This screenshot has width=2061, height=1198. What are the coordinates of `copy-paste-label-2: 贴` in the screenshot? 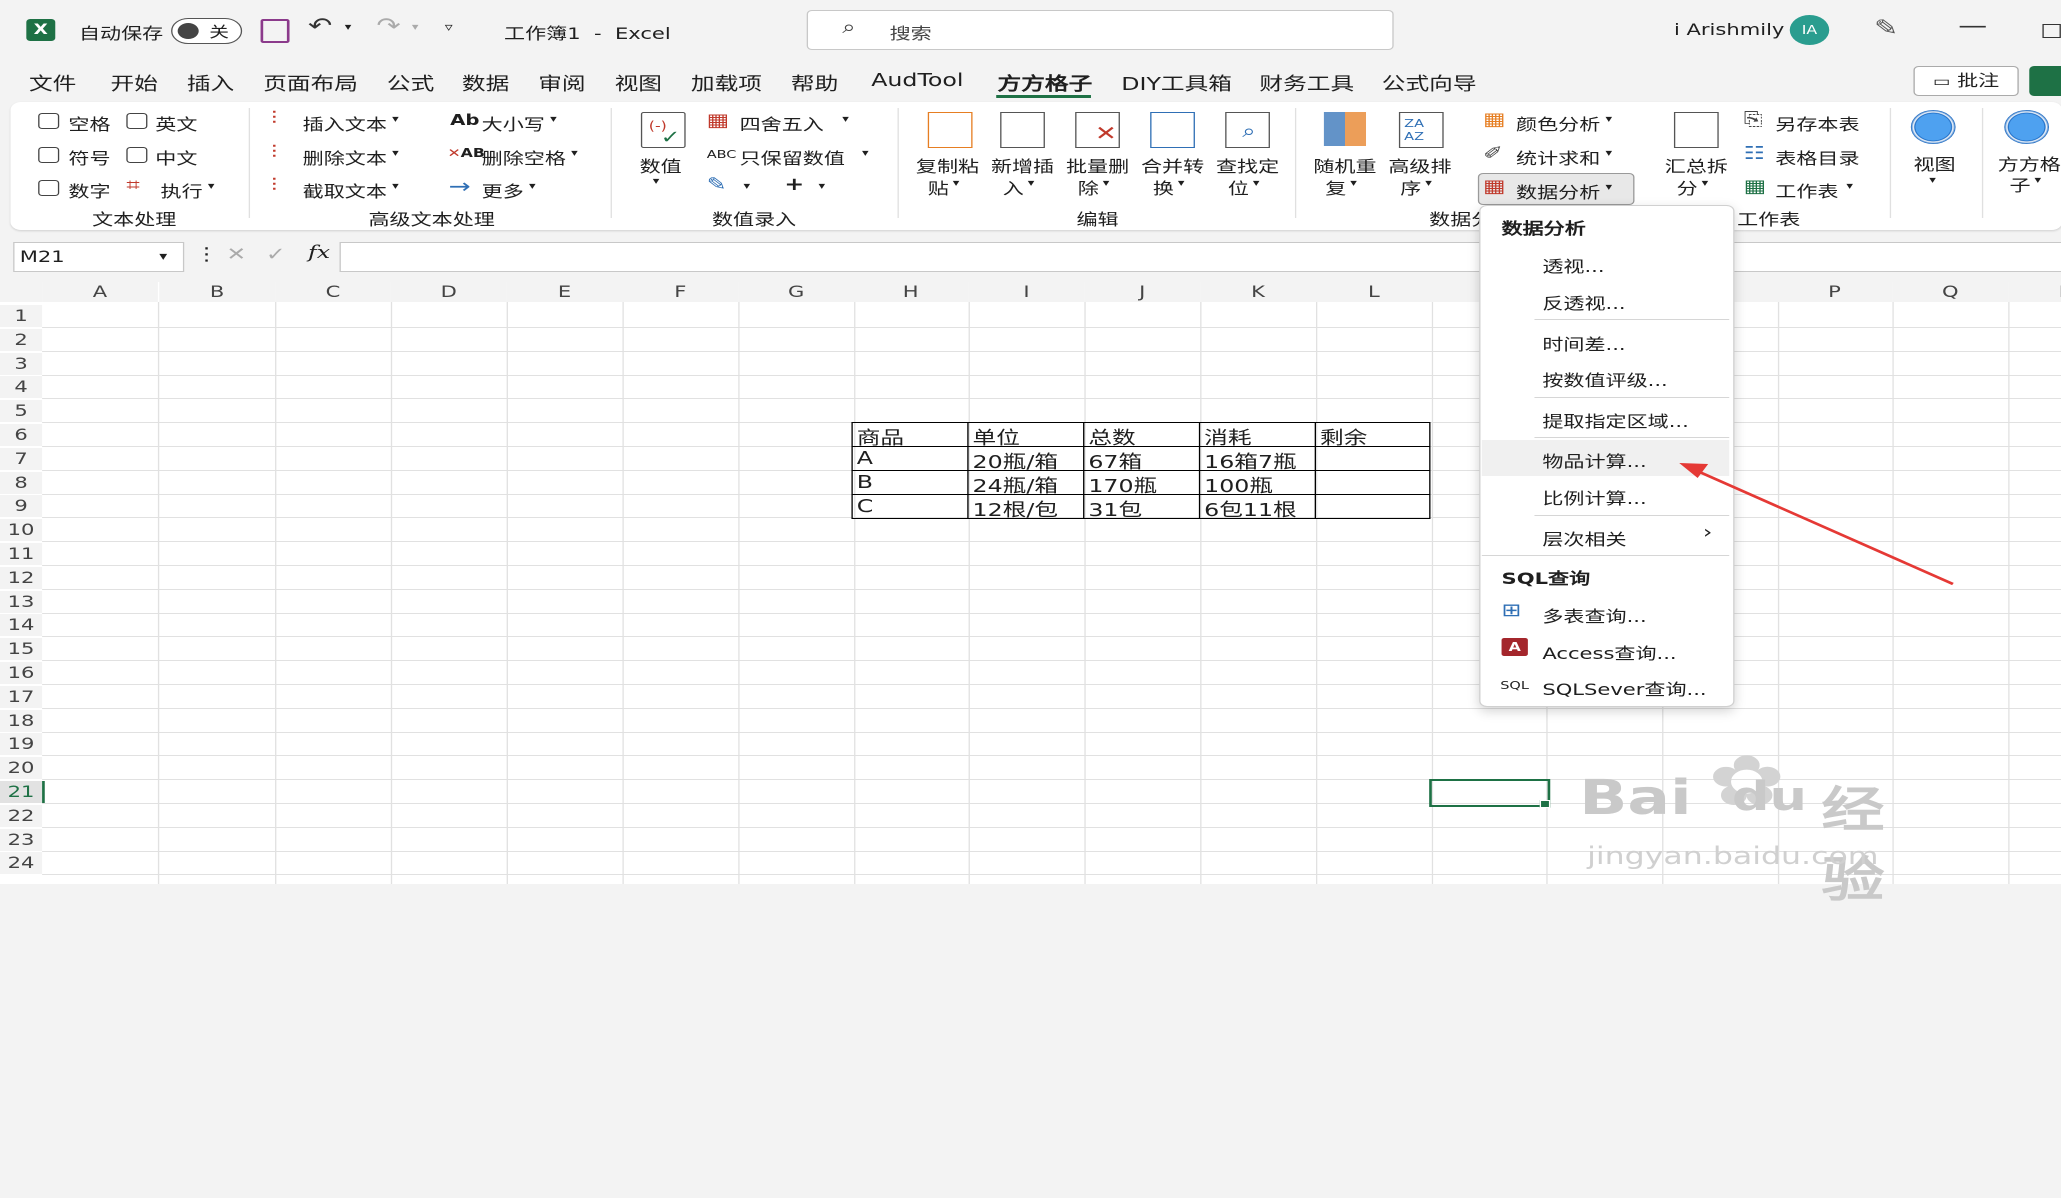 It's located at (938, 187).